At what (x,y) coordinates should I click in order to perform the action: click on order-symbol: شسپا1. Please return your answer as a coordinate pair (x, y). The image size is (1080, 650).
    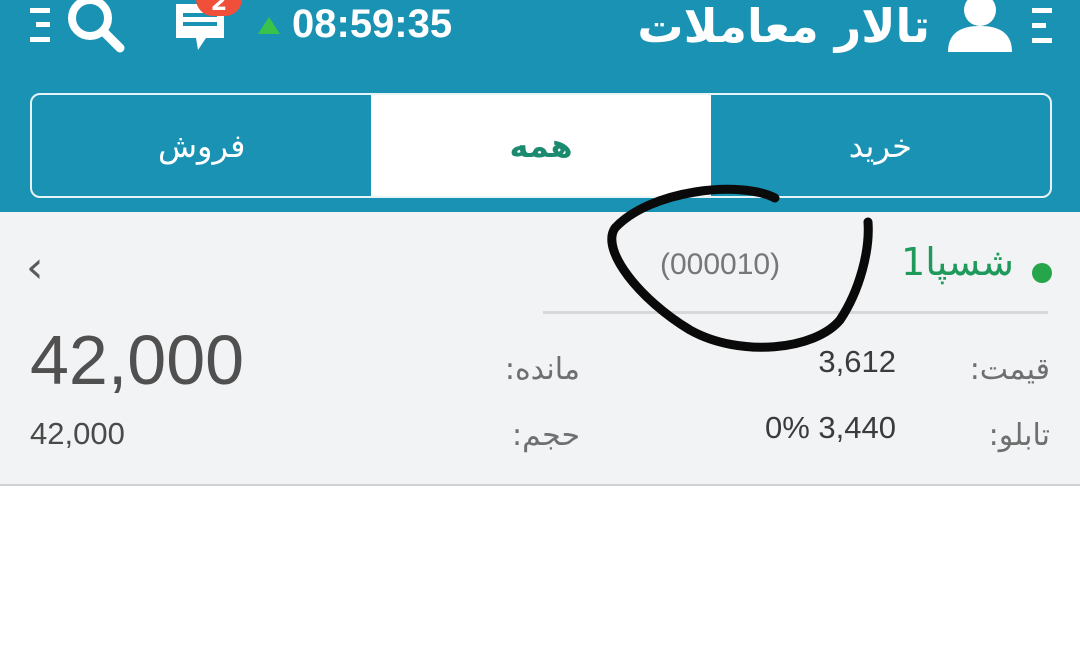
    Looking at the image, I should click on (957, 262).